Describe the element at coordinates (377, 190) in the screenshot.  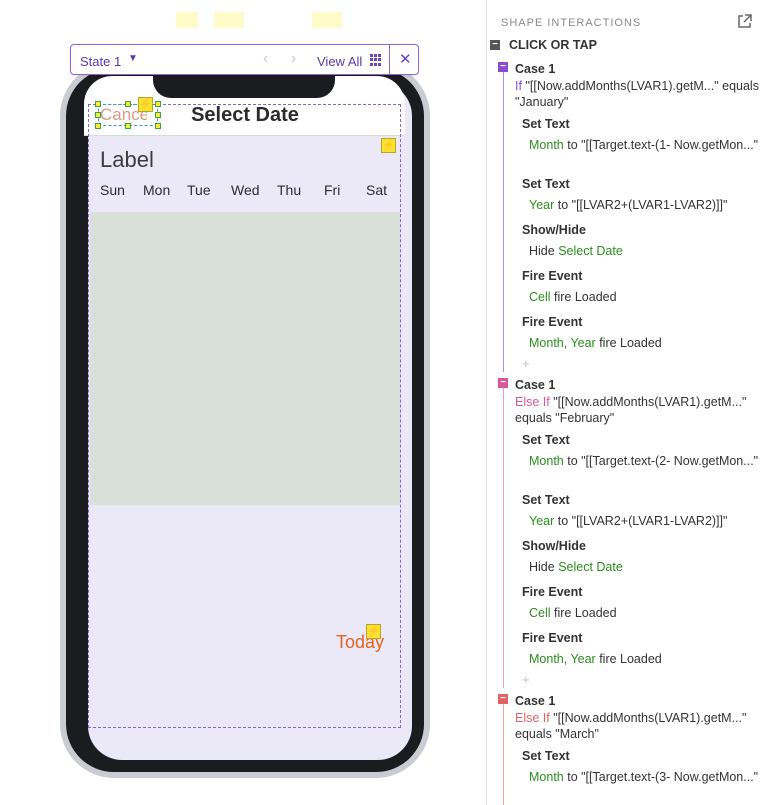
I see `weekday-label: Sat` at that location.